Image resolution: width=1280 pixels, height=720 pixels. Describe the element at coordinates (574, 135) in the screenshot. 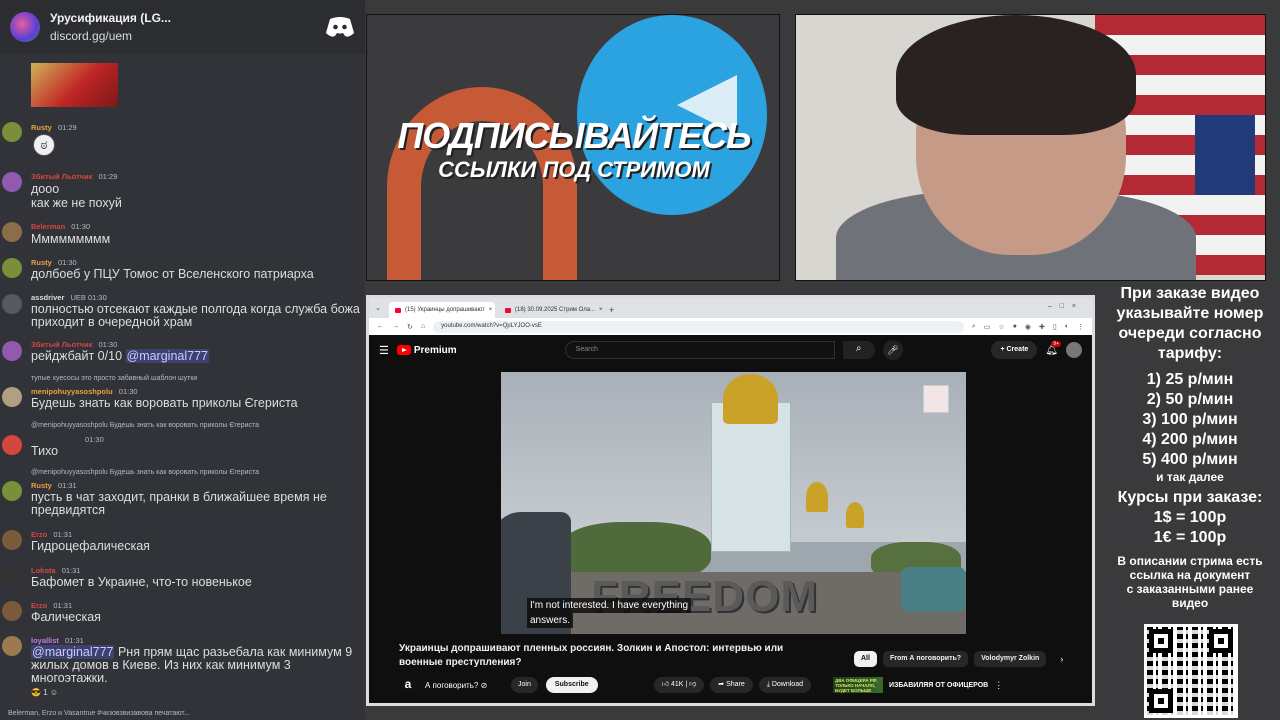

I see `promo-title: ПОДПИСЫВАЙТЕСЬ` at that location.